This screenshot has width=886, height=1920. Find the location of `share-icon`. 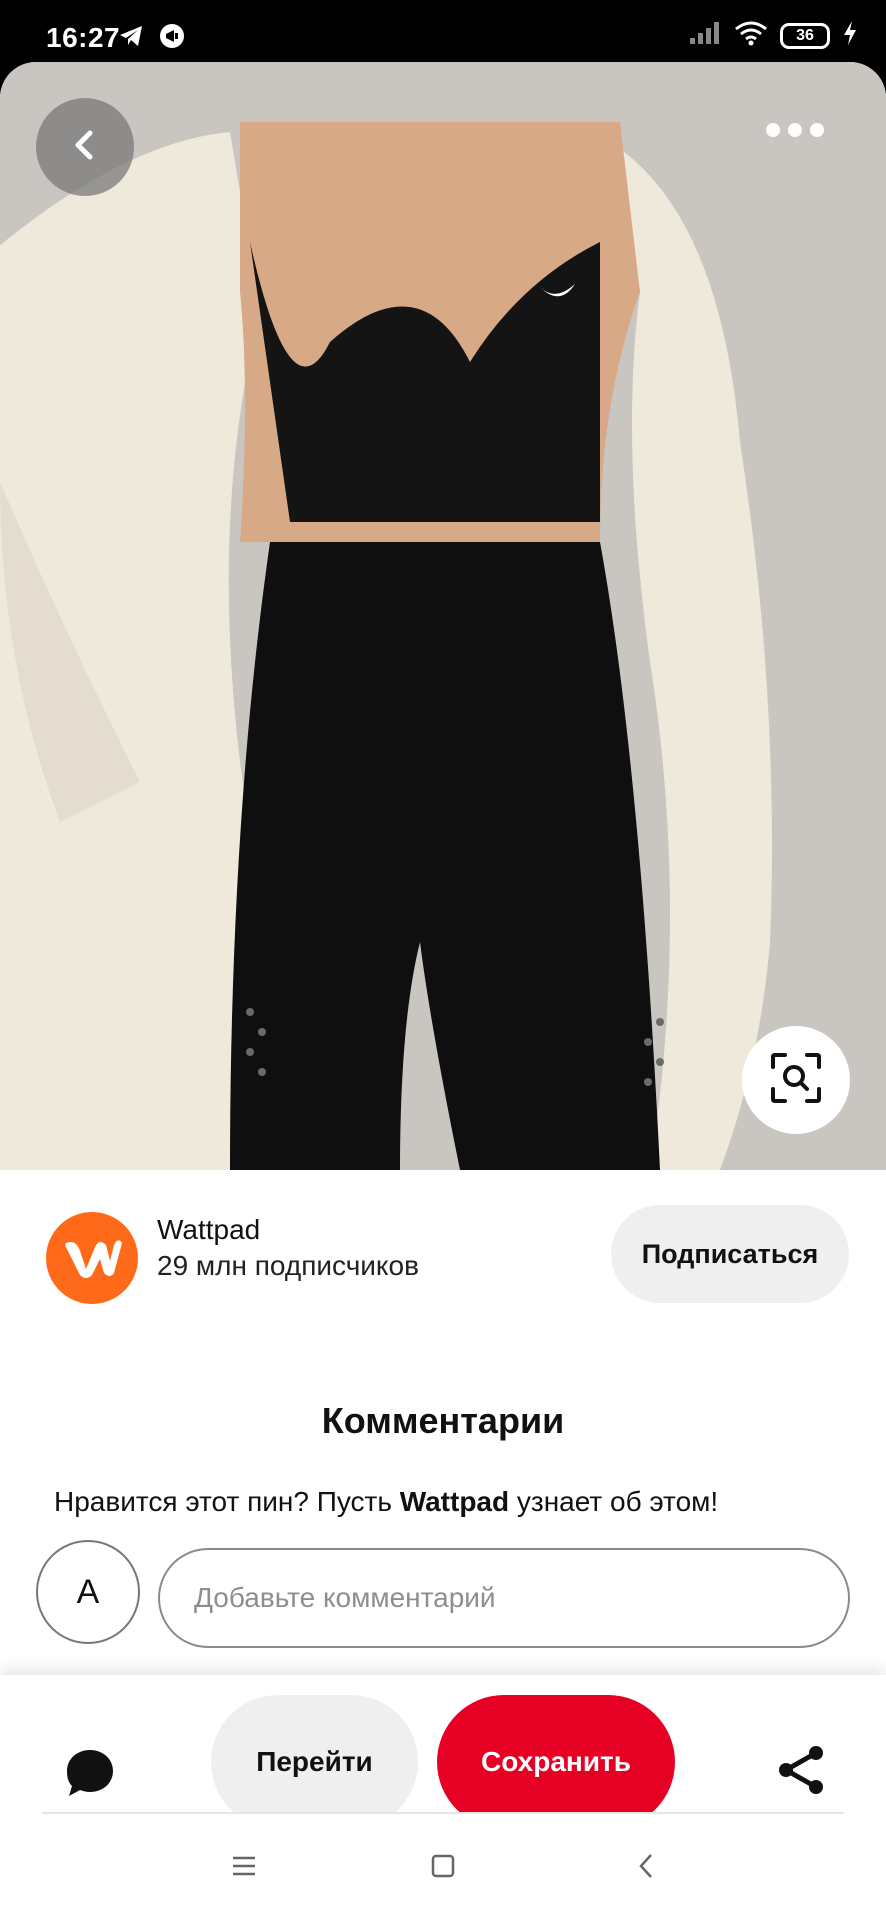

share-icon is located at coordinates (801, 1772).